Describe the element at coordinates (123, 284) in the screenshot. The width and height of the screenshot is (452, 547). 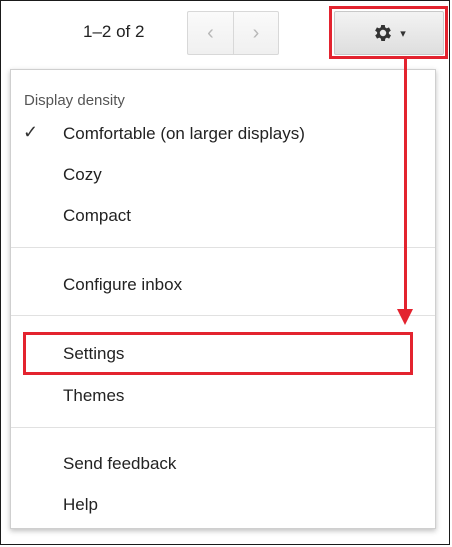
I see `menu-item-label: Configure inbox` at that location.